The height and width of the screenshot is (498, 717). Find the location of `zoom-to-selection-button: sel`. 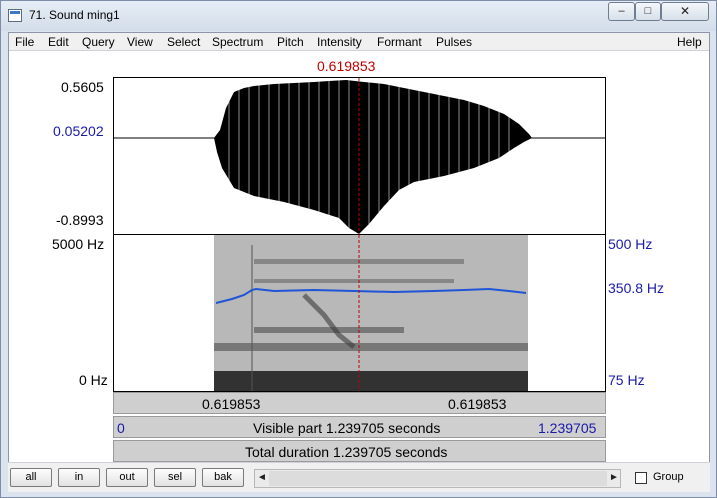

zoom-to-selection-button: sel is located at coordinates (175, 477).